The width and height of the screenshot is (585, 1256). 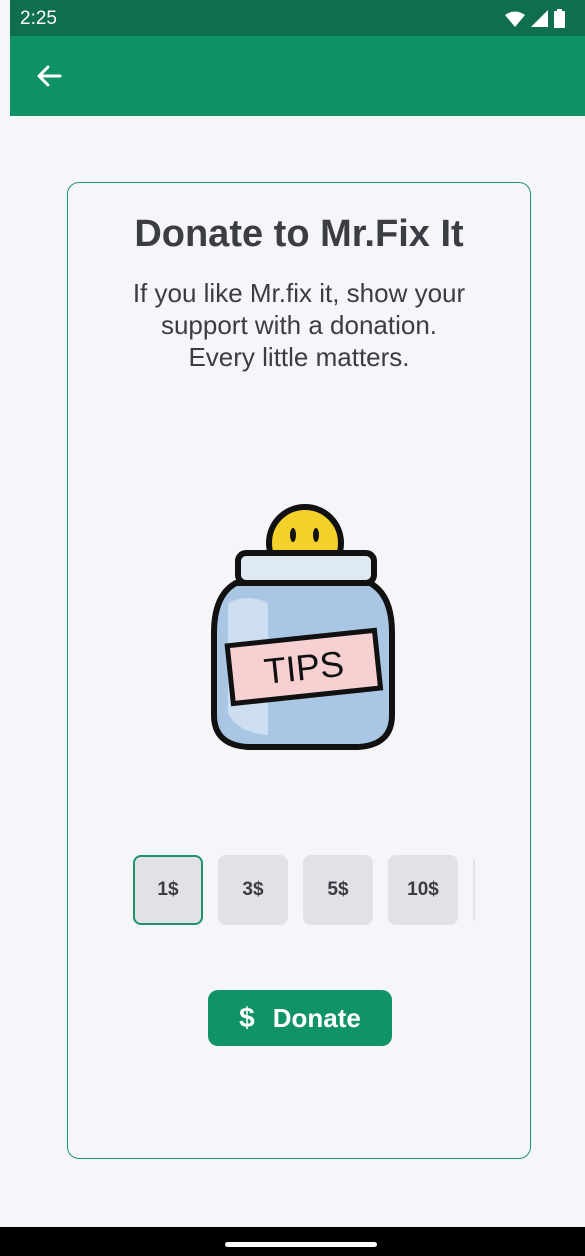 What do you see at coordinates (423, 890) in the screenshot?
I see `amount-option-10: 10$` at bounding box center [423, 890].